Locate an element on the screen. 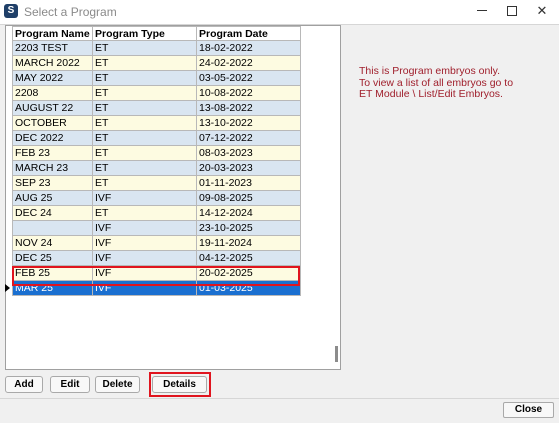  cell-program-name: NOV 24 is located at coordinates (52, 243).